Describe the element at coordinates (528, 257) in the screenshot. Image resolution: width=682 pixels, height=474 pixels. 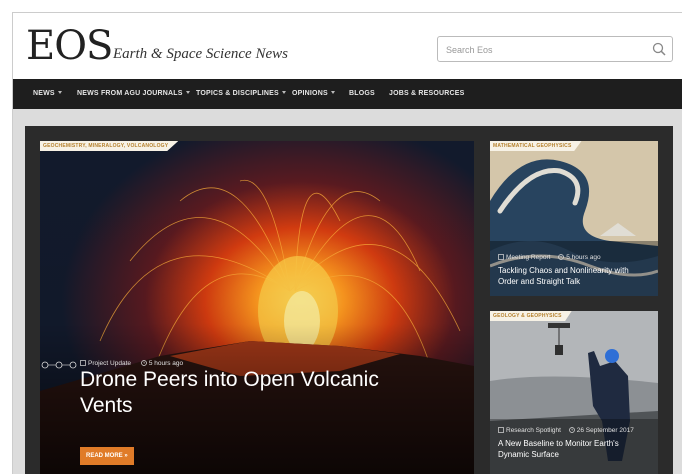
I see `article-type: Meeting Report` at that location.